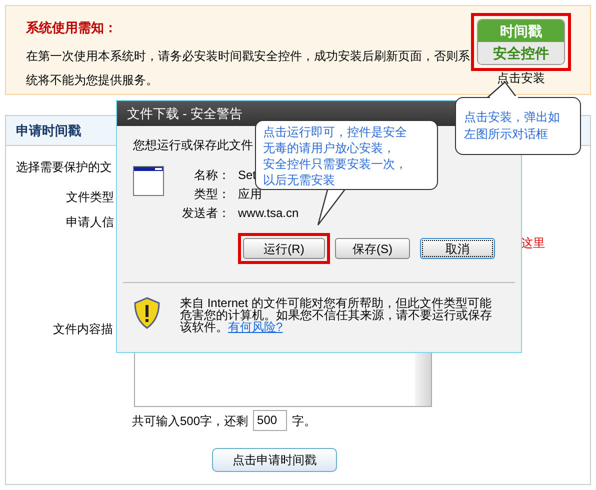 The width and height of the screenshot is (596, 490). I want to click on install-badge: 时间戳 安全控件, so click(521, 42).